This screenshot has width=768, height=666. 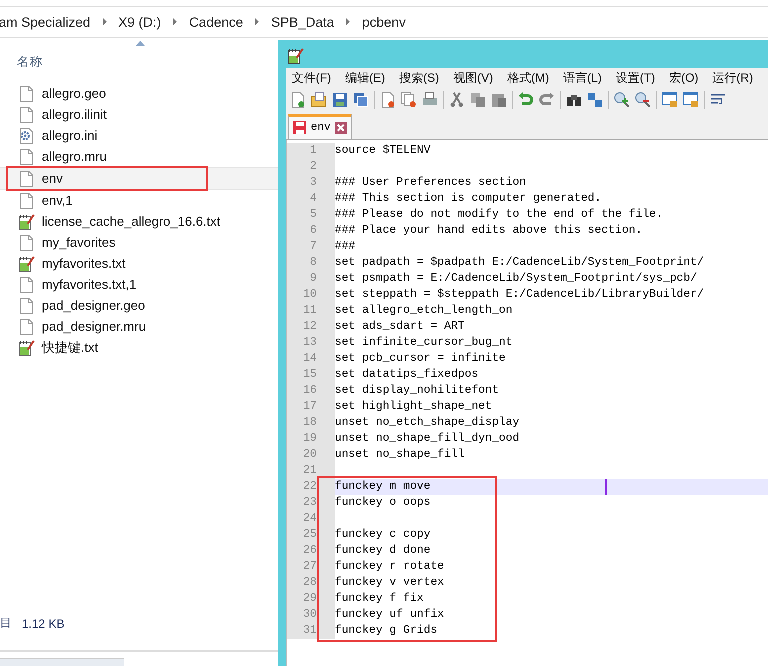 What do you see at coordinates (499, 100) in the screenshot?
I see `paste-icon` at bounding box center [499, 100].